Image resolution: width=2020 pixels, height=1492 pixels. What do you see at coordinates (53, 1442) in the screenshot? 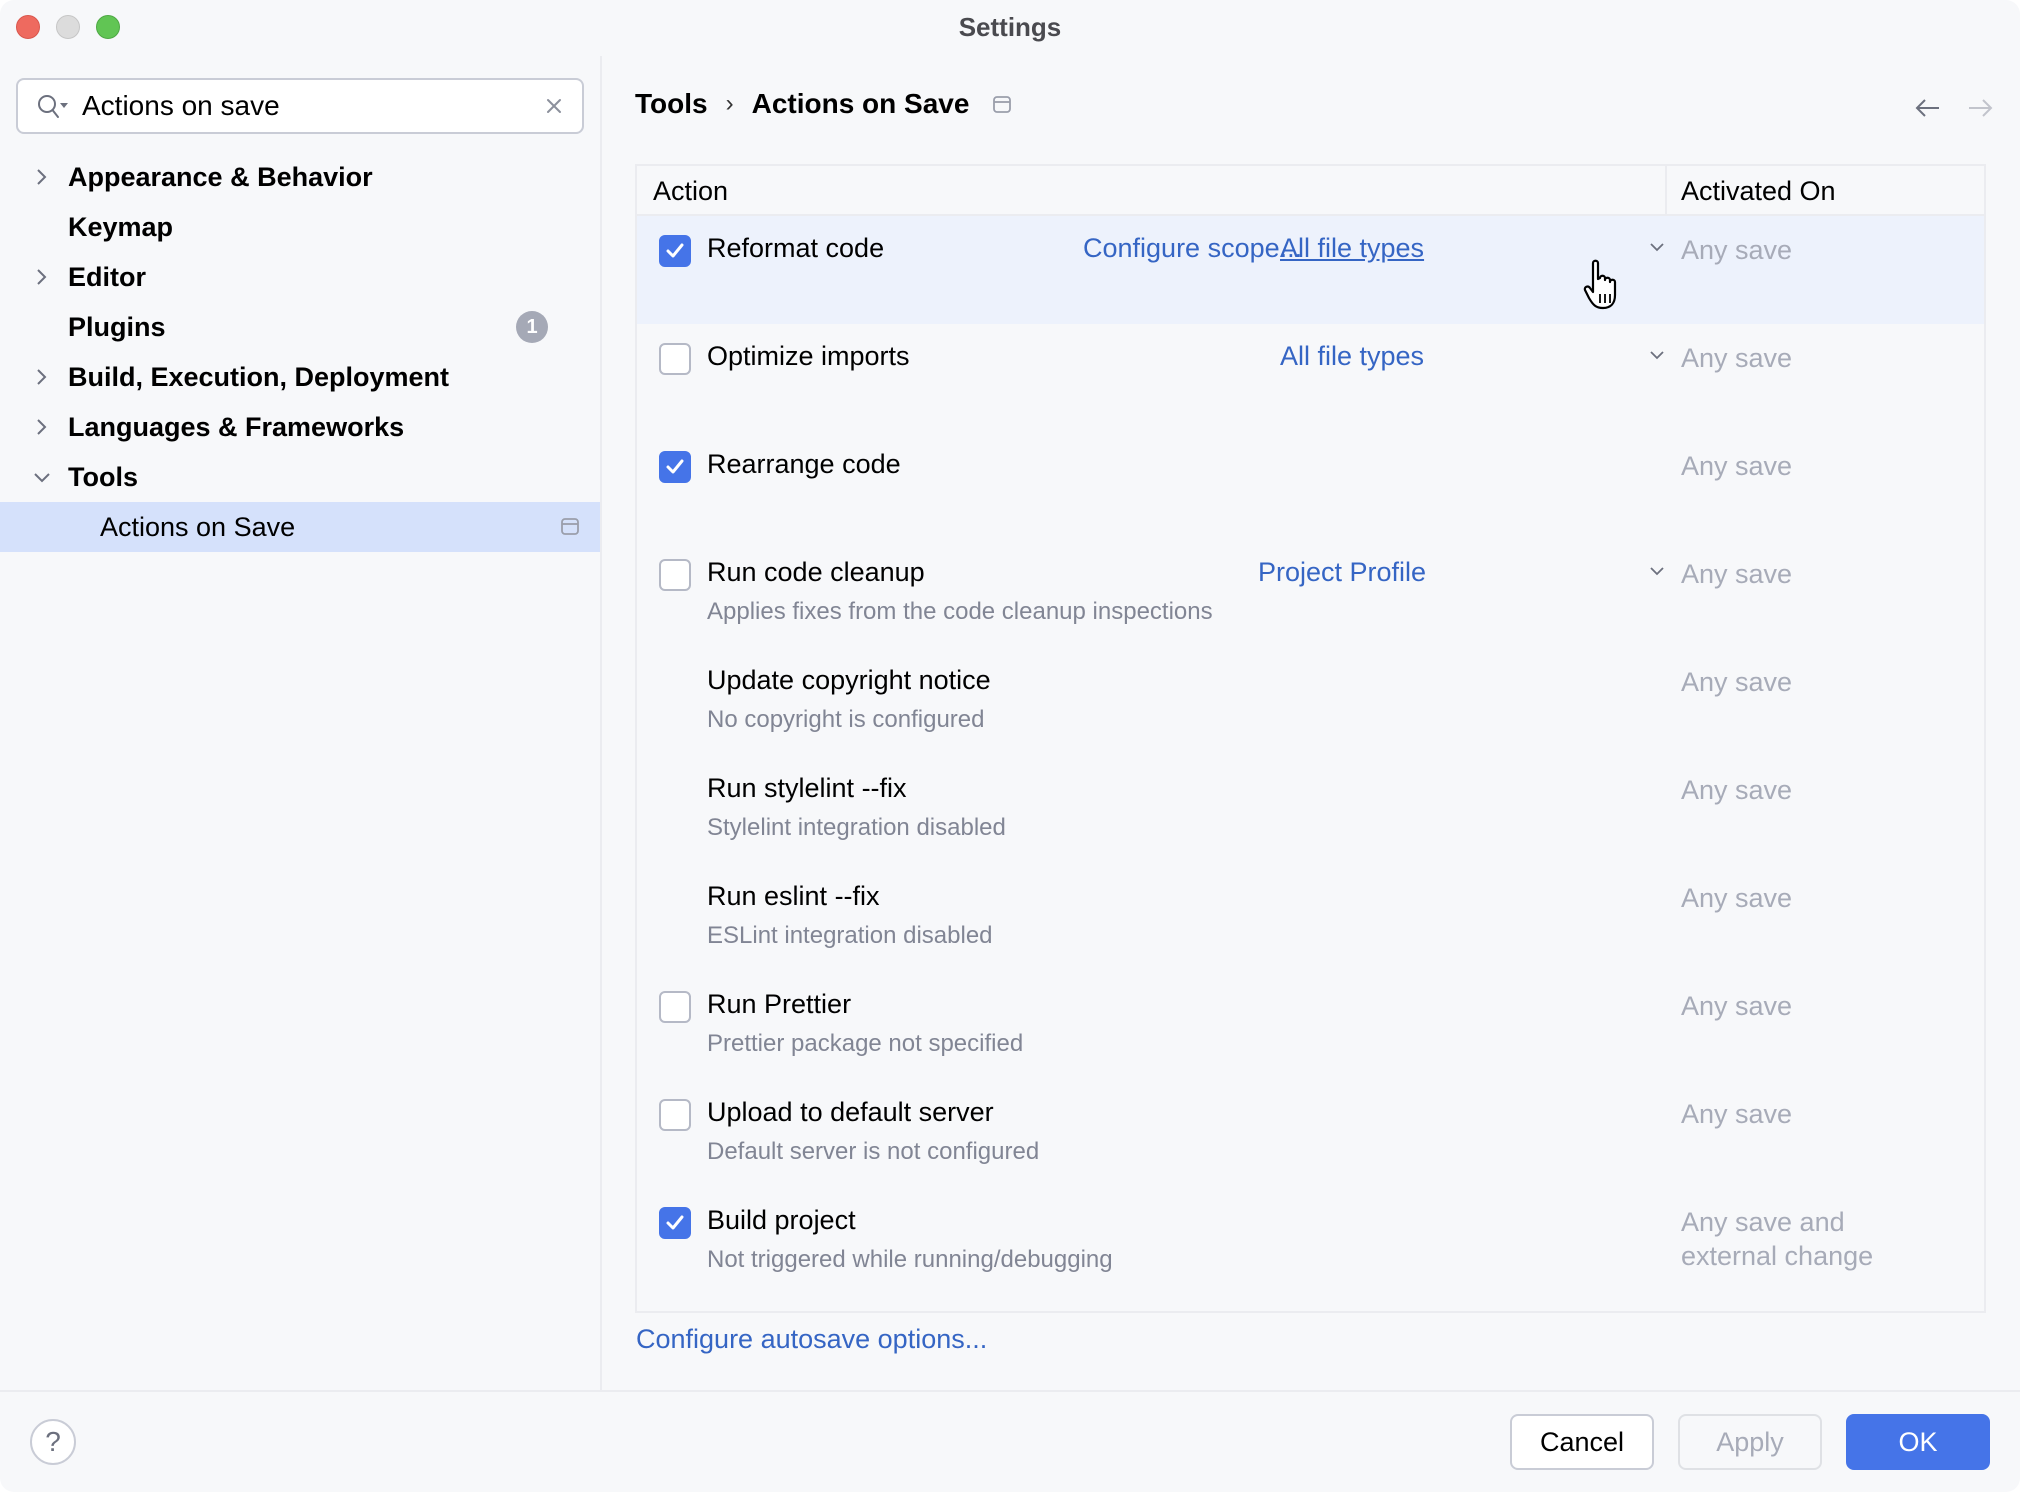
I see `help-button: ?` at bounding box center [53, 1442].